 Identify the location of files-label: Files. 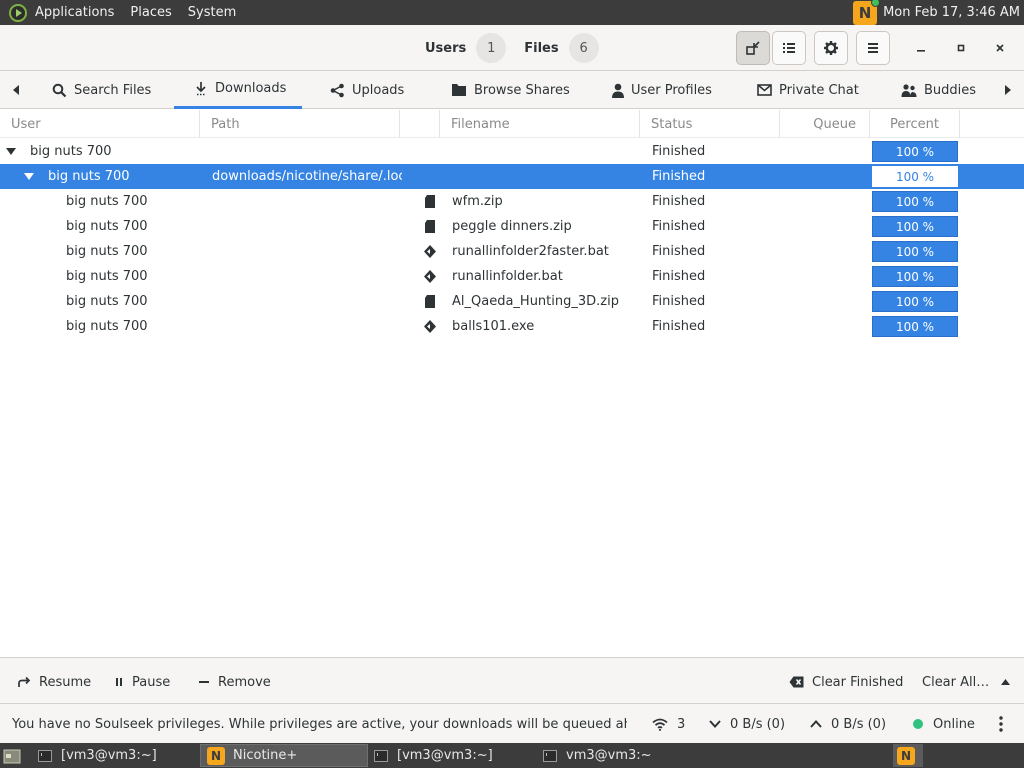
(541, 48).